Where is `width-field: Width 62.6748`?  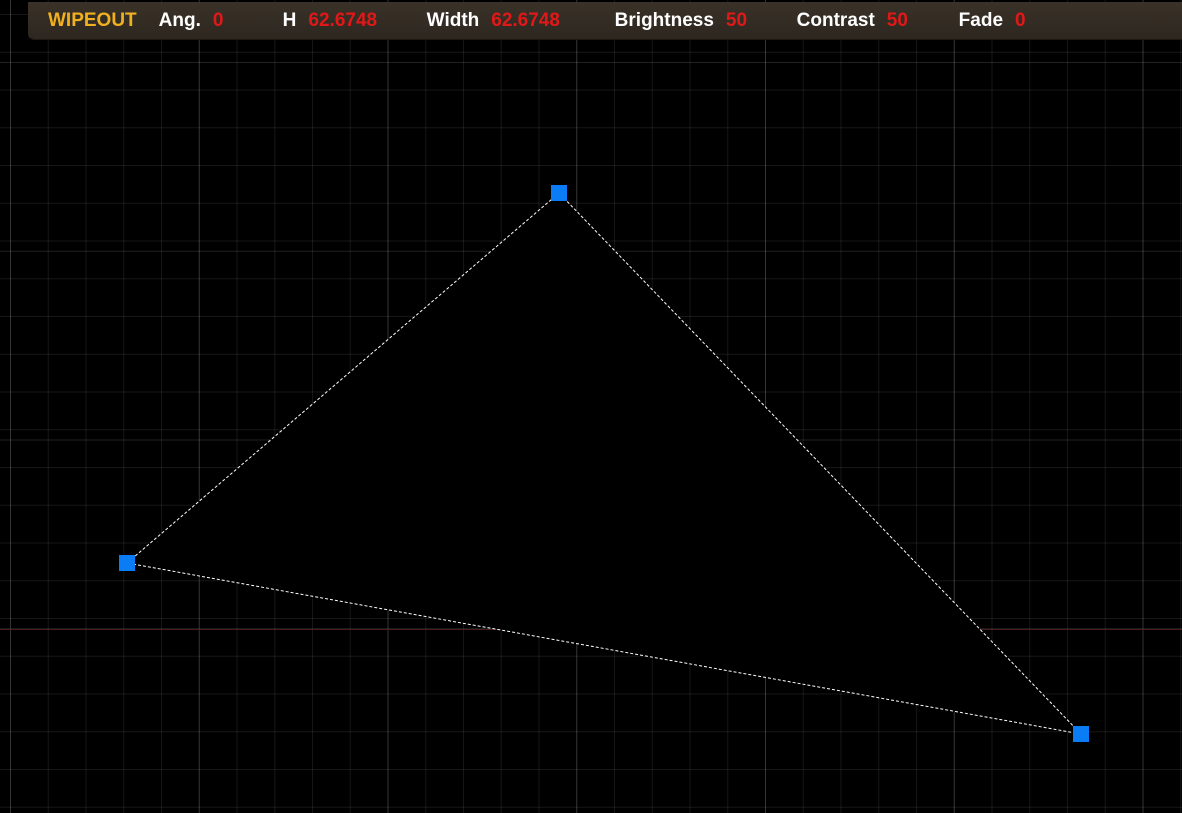
width-field: Width 62.6748 is located at coordinates (521, 21).